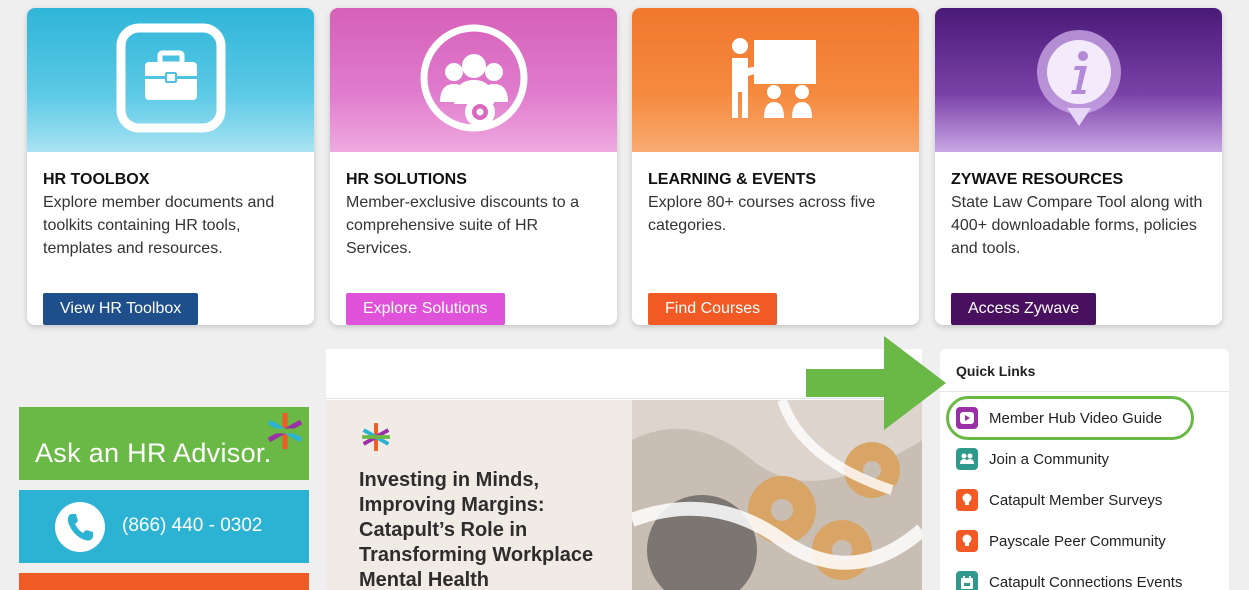 The width and height of the screenshot is (1249, 590). I want to click on info-pin-icon, so click(1078, 78).